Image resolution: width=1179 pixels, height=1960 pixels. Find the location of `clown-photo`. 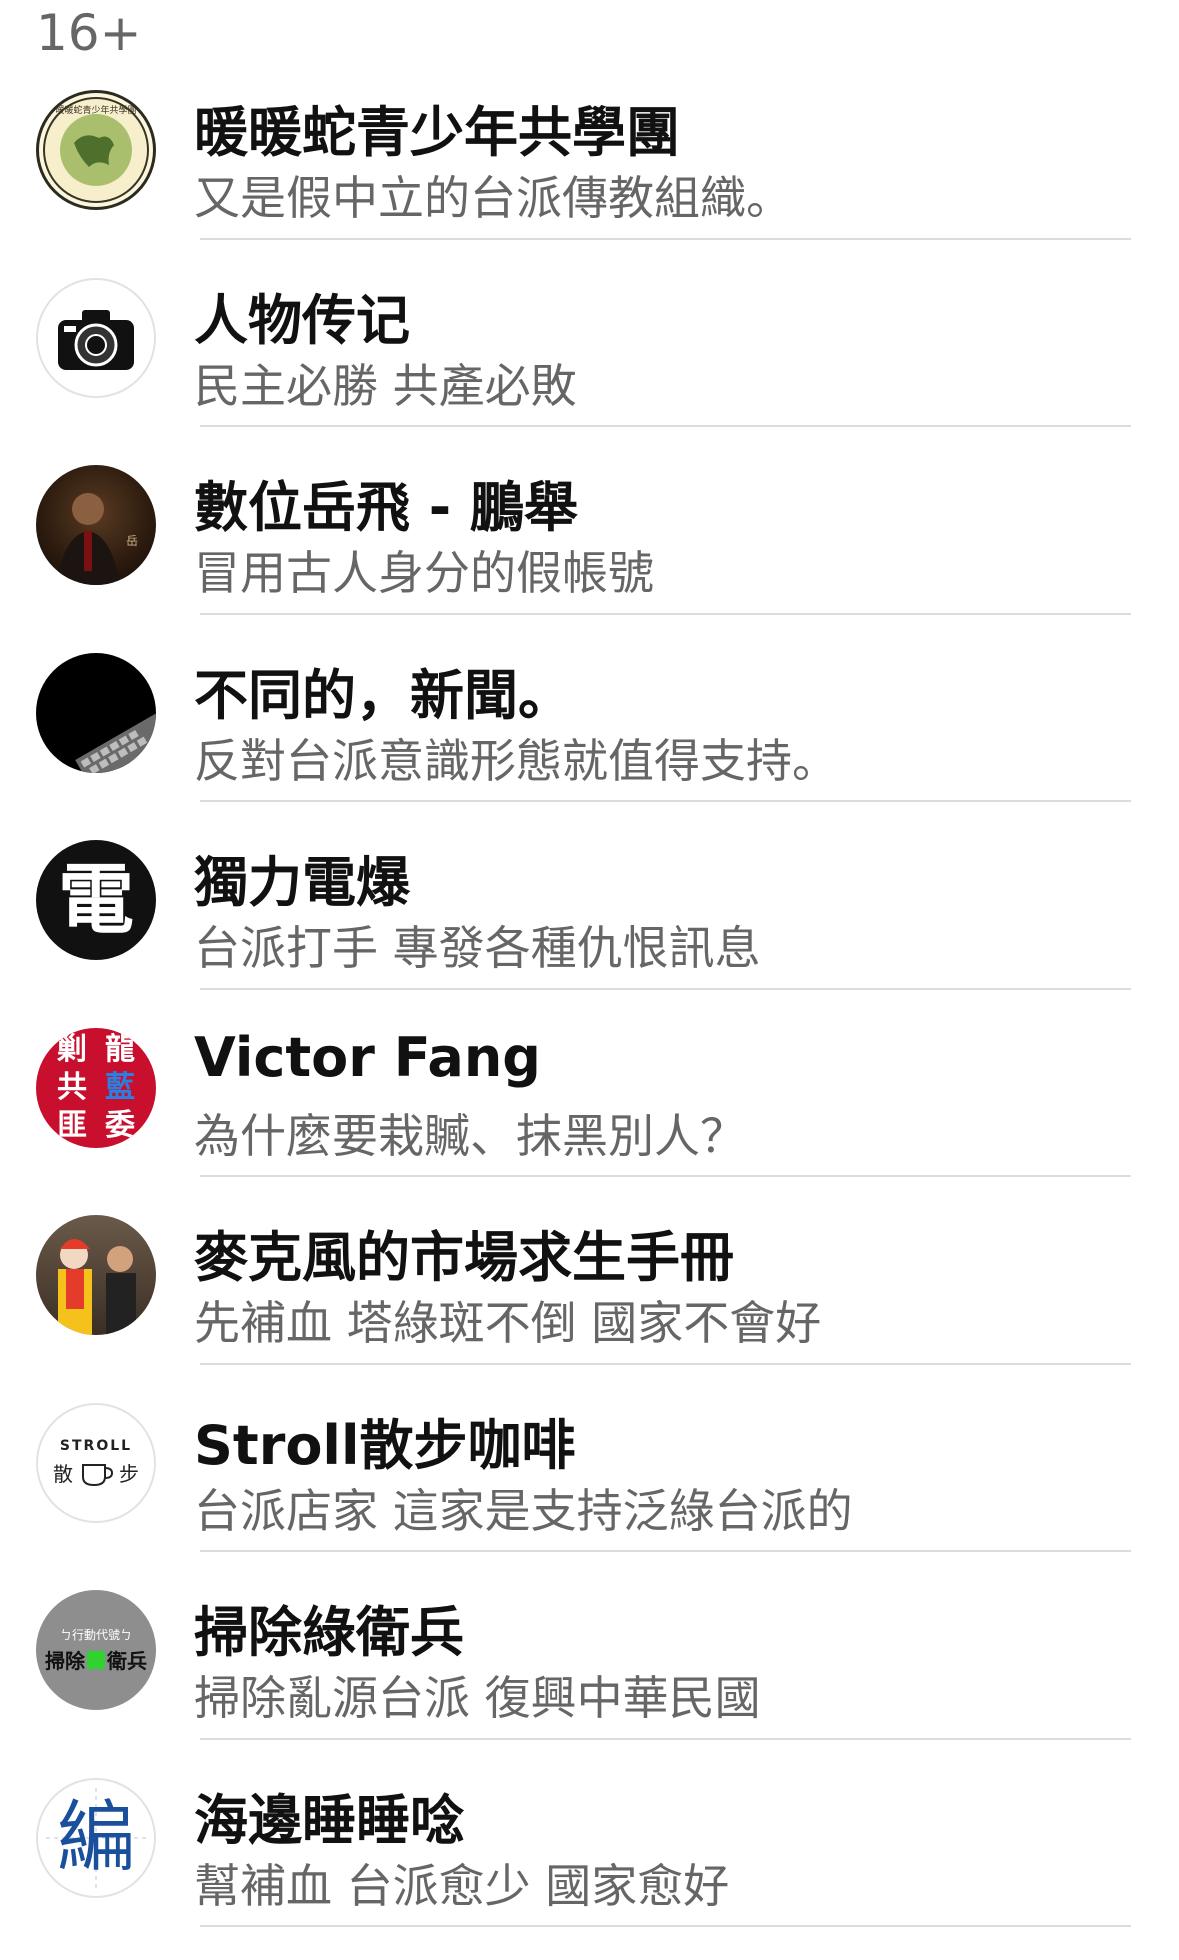

clown-photo is located at coordinates (96, 1275).